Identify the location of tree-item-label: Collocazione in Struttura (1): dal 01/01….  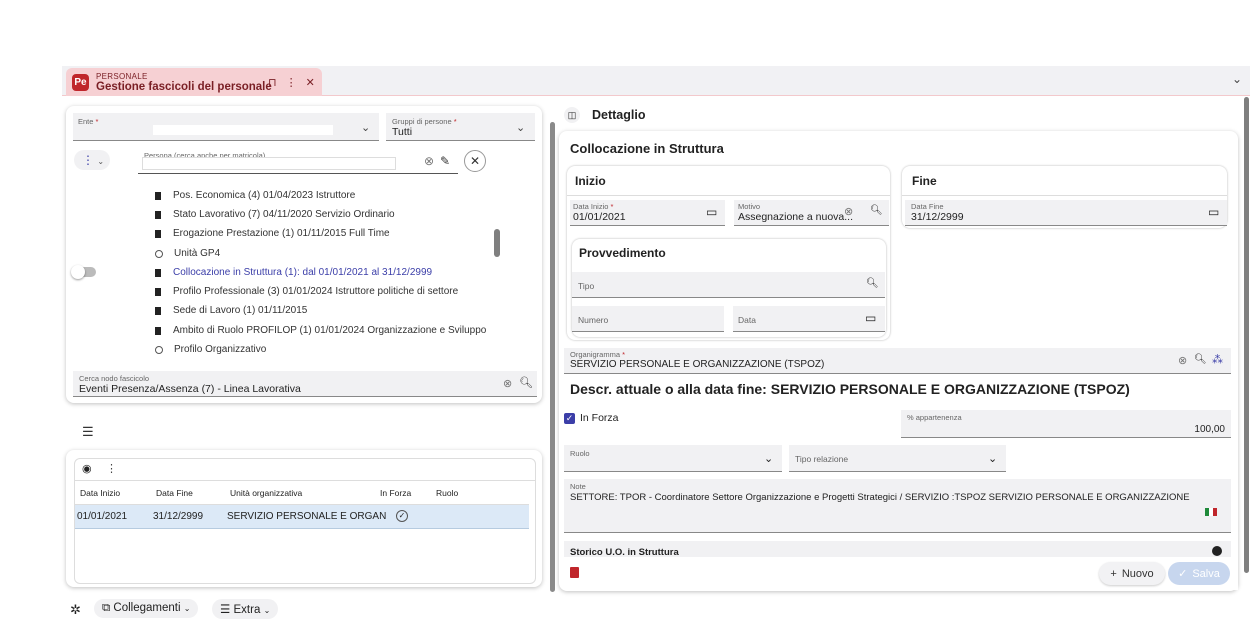
(303, 272).